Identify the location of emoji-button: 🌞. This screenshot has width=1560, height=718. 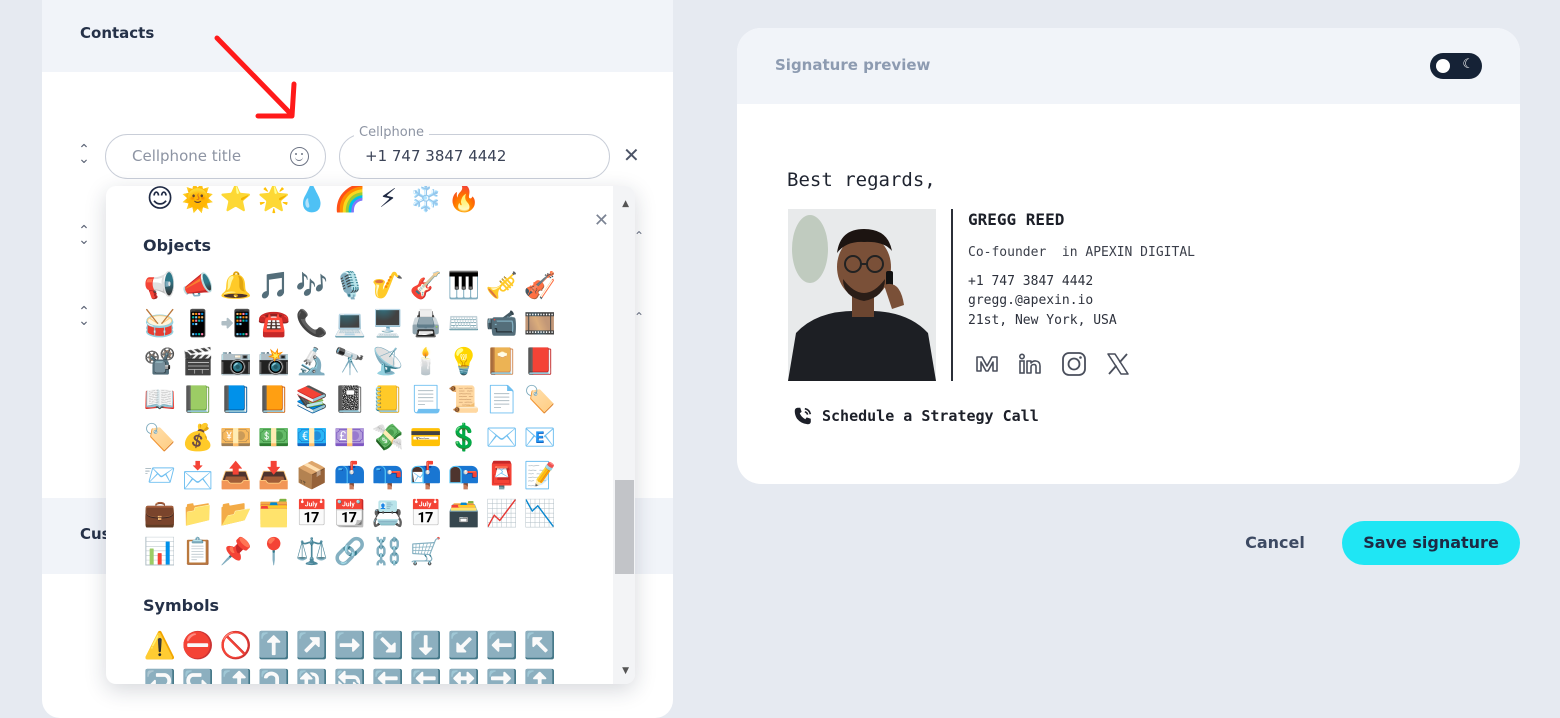
(198, 202).